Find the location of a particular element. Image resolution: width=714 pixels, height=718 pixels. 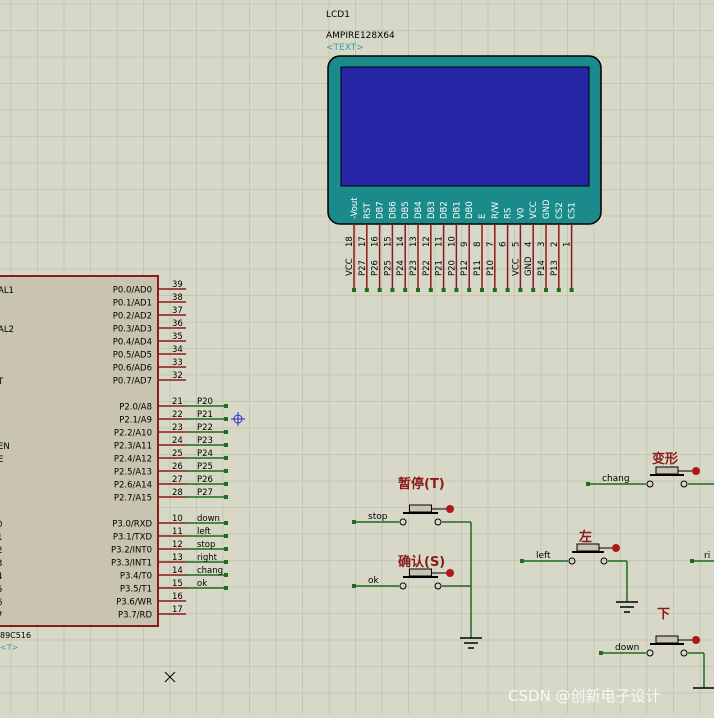

button-net-label: down is located at coordinates (627, 648).